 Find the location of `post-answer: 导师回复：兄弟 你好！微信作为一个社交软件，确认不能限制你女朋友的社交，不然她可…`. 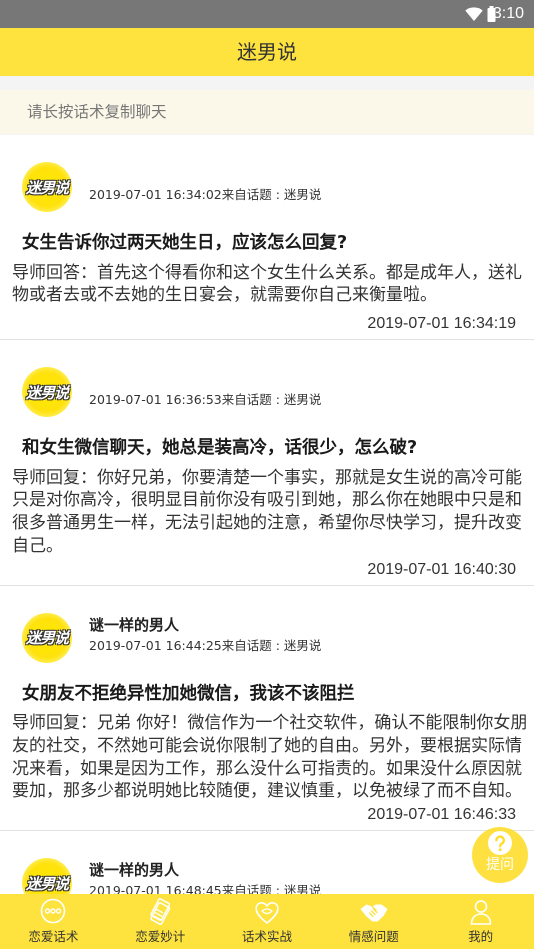

post-answer: 导师回复：兄弟 你好！微信作为一个社交软件，确认不能限制你女朋友的社交，不然她可… is located at coordinates (265, 757).